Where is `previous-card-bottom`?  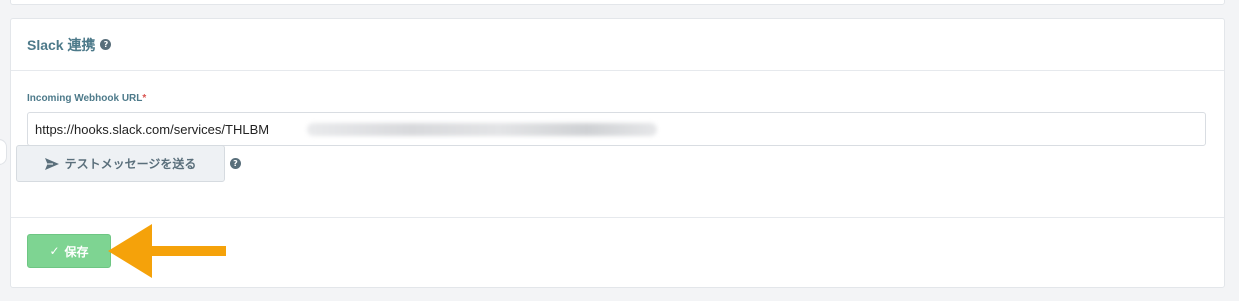 previous-card-bottom is located at coordinates (617, 2).